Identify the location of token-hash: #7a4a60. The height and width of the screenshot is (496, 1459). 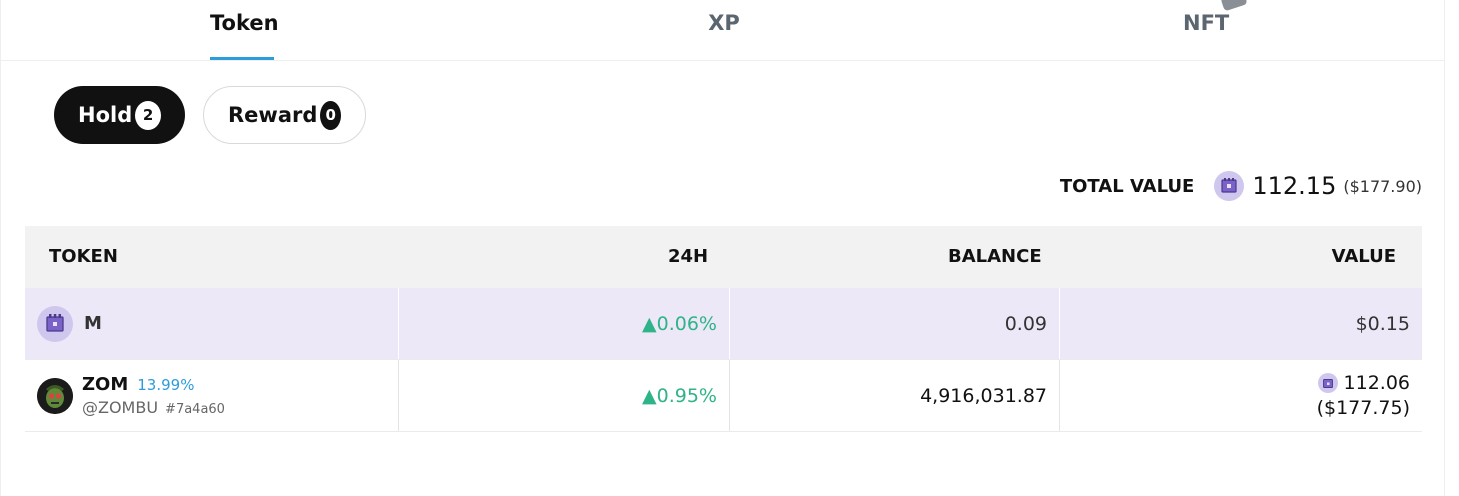
(195, 409).